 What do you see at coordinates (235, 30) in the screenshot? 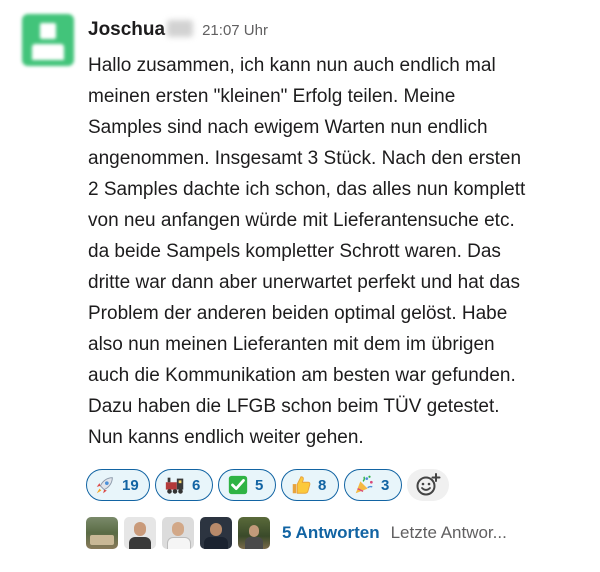
I see `message-timestamp: 21:07 Uhr` at bounding box center [235, 30].